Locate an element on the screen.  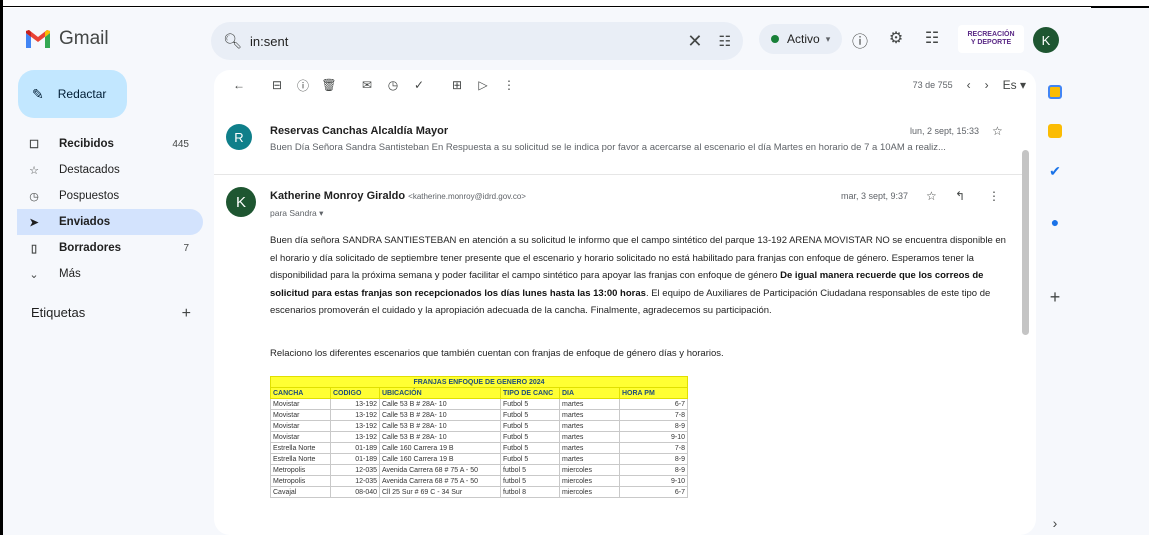
settings-icon: ⚙ is located at coordinates (896, 38).